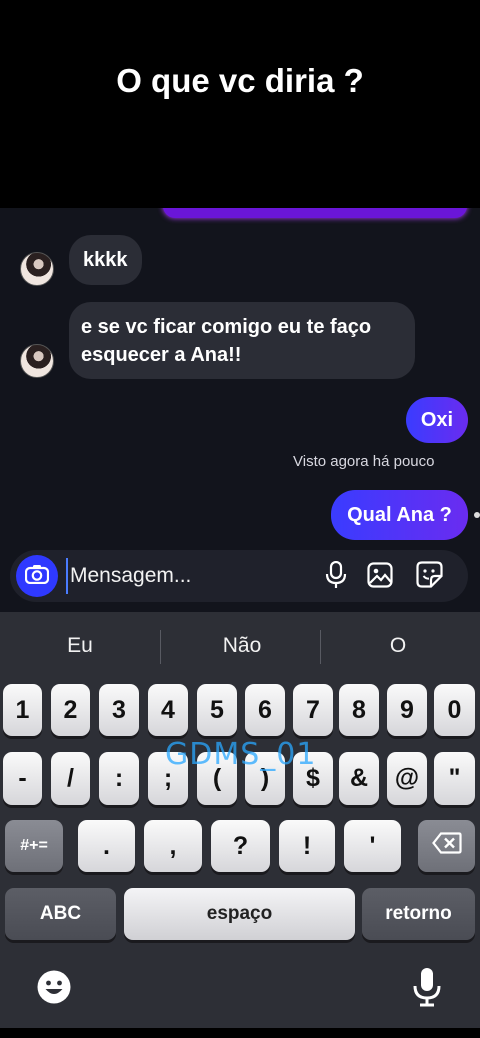  I want to click on bottom-bar, so click(240, 1033).